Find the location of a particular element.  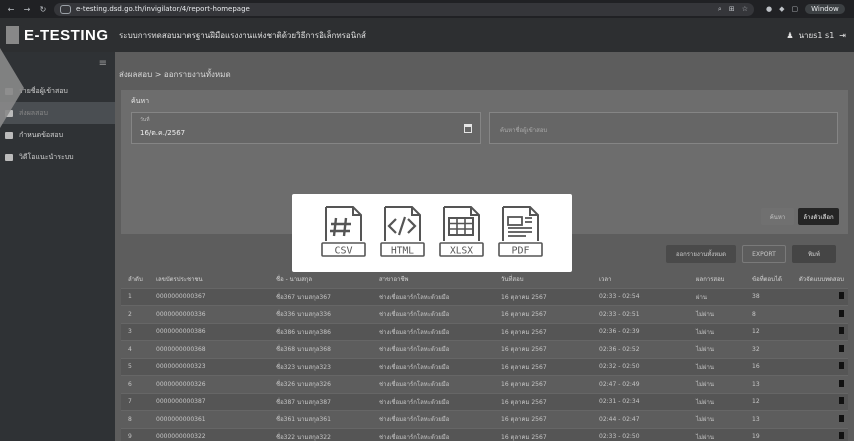

user-menu: ♟ นายs1 s1 ⇥ is located at coordinates (820, 35).